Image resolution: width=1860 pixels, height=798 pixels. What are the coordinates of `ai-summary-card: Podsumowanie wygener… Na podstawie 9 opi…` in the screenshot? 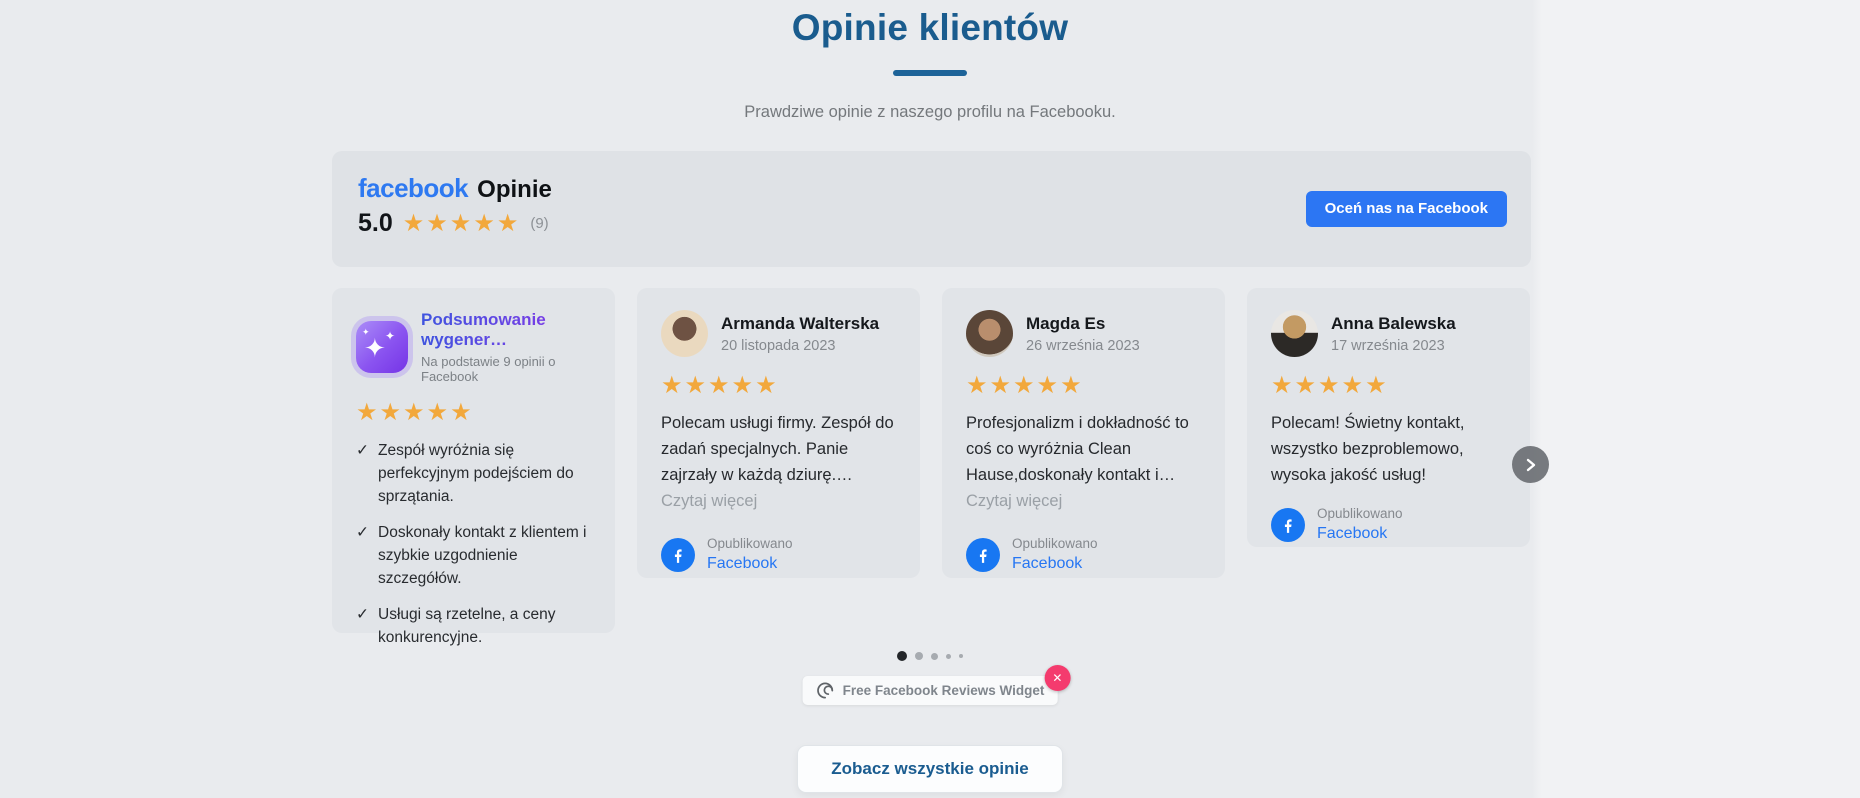 It's located at (473, 467).